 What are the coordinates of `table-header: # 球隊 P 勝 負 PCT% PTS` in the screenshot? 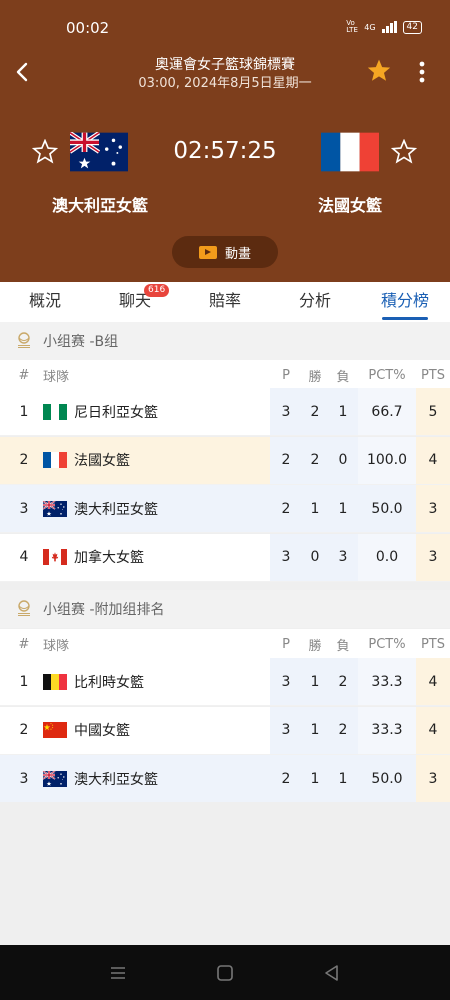 It's located at (225, 375).